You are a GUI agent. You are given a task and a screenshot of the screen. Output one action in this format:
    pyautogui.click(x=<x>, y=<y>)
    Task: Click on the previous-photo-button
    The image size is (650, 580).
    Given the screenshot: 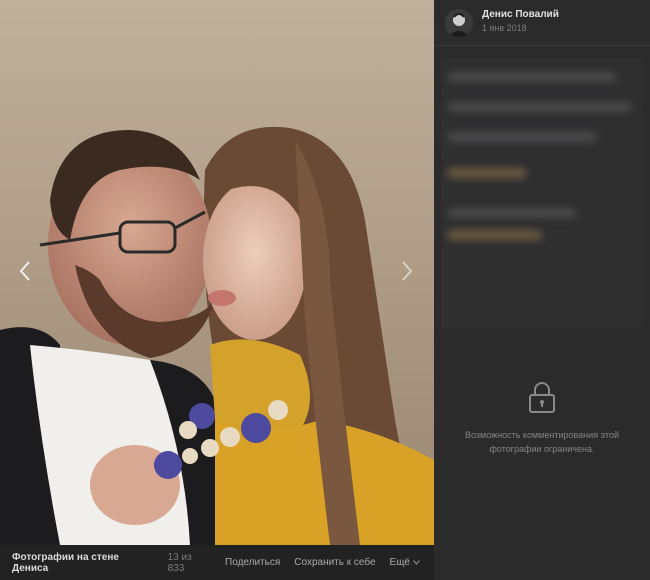 What is the action you would take?
    pyautogui.click(x=25, y=271)
    